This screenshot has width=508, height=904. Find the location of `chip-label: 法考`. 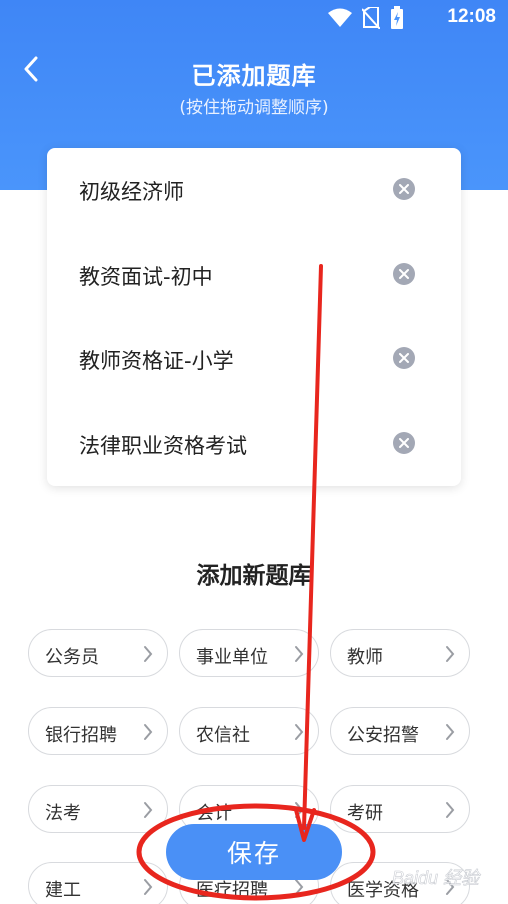

chip-label: 法考 is located at coordinates (63, 813).